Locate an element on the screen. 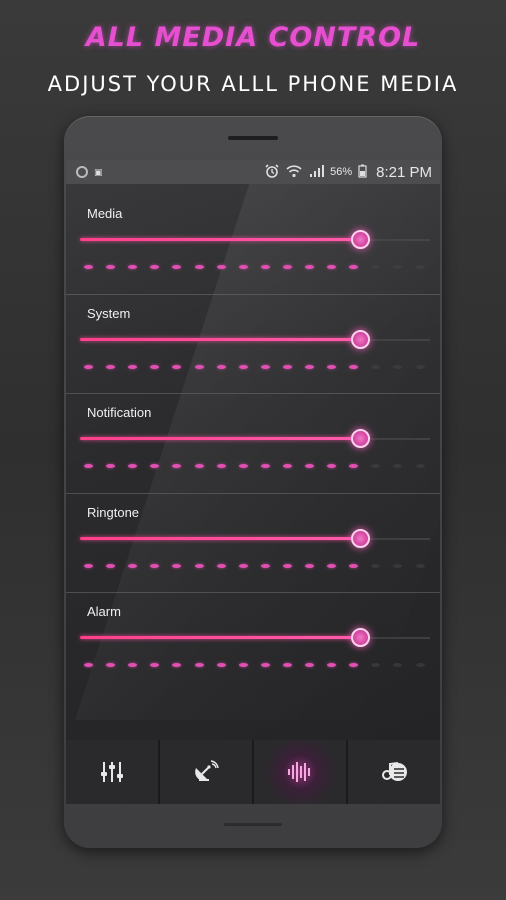 The image size is (506, 900). tab-sound-control is located at coordinates (300, 772).